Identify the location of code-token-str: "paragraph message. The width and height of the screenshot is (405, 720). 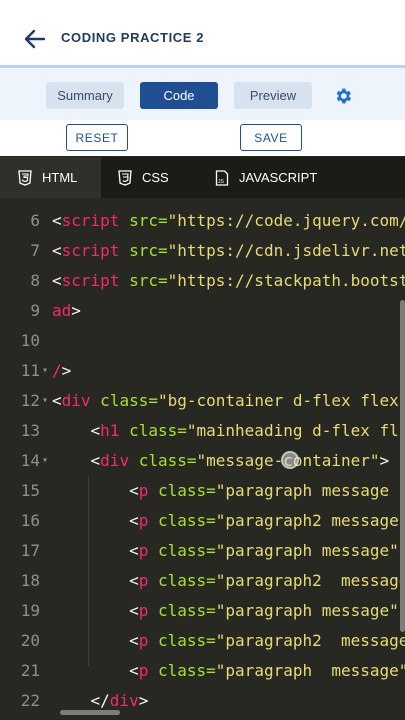
(307, 490).